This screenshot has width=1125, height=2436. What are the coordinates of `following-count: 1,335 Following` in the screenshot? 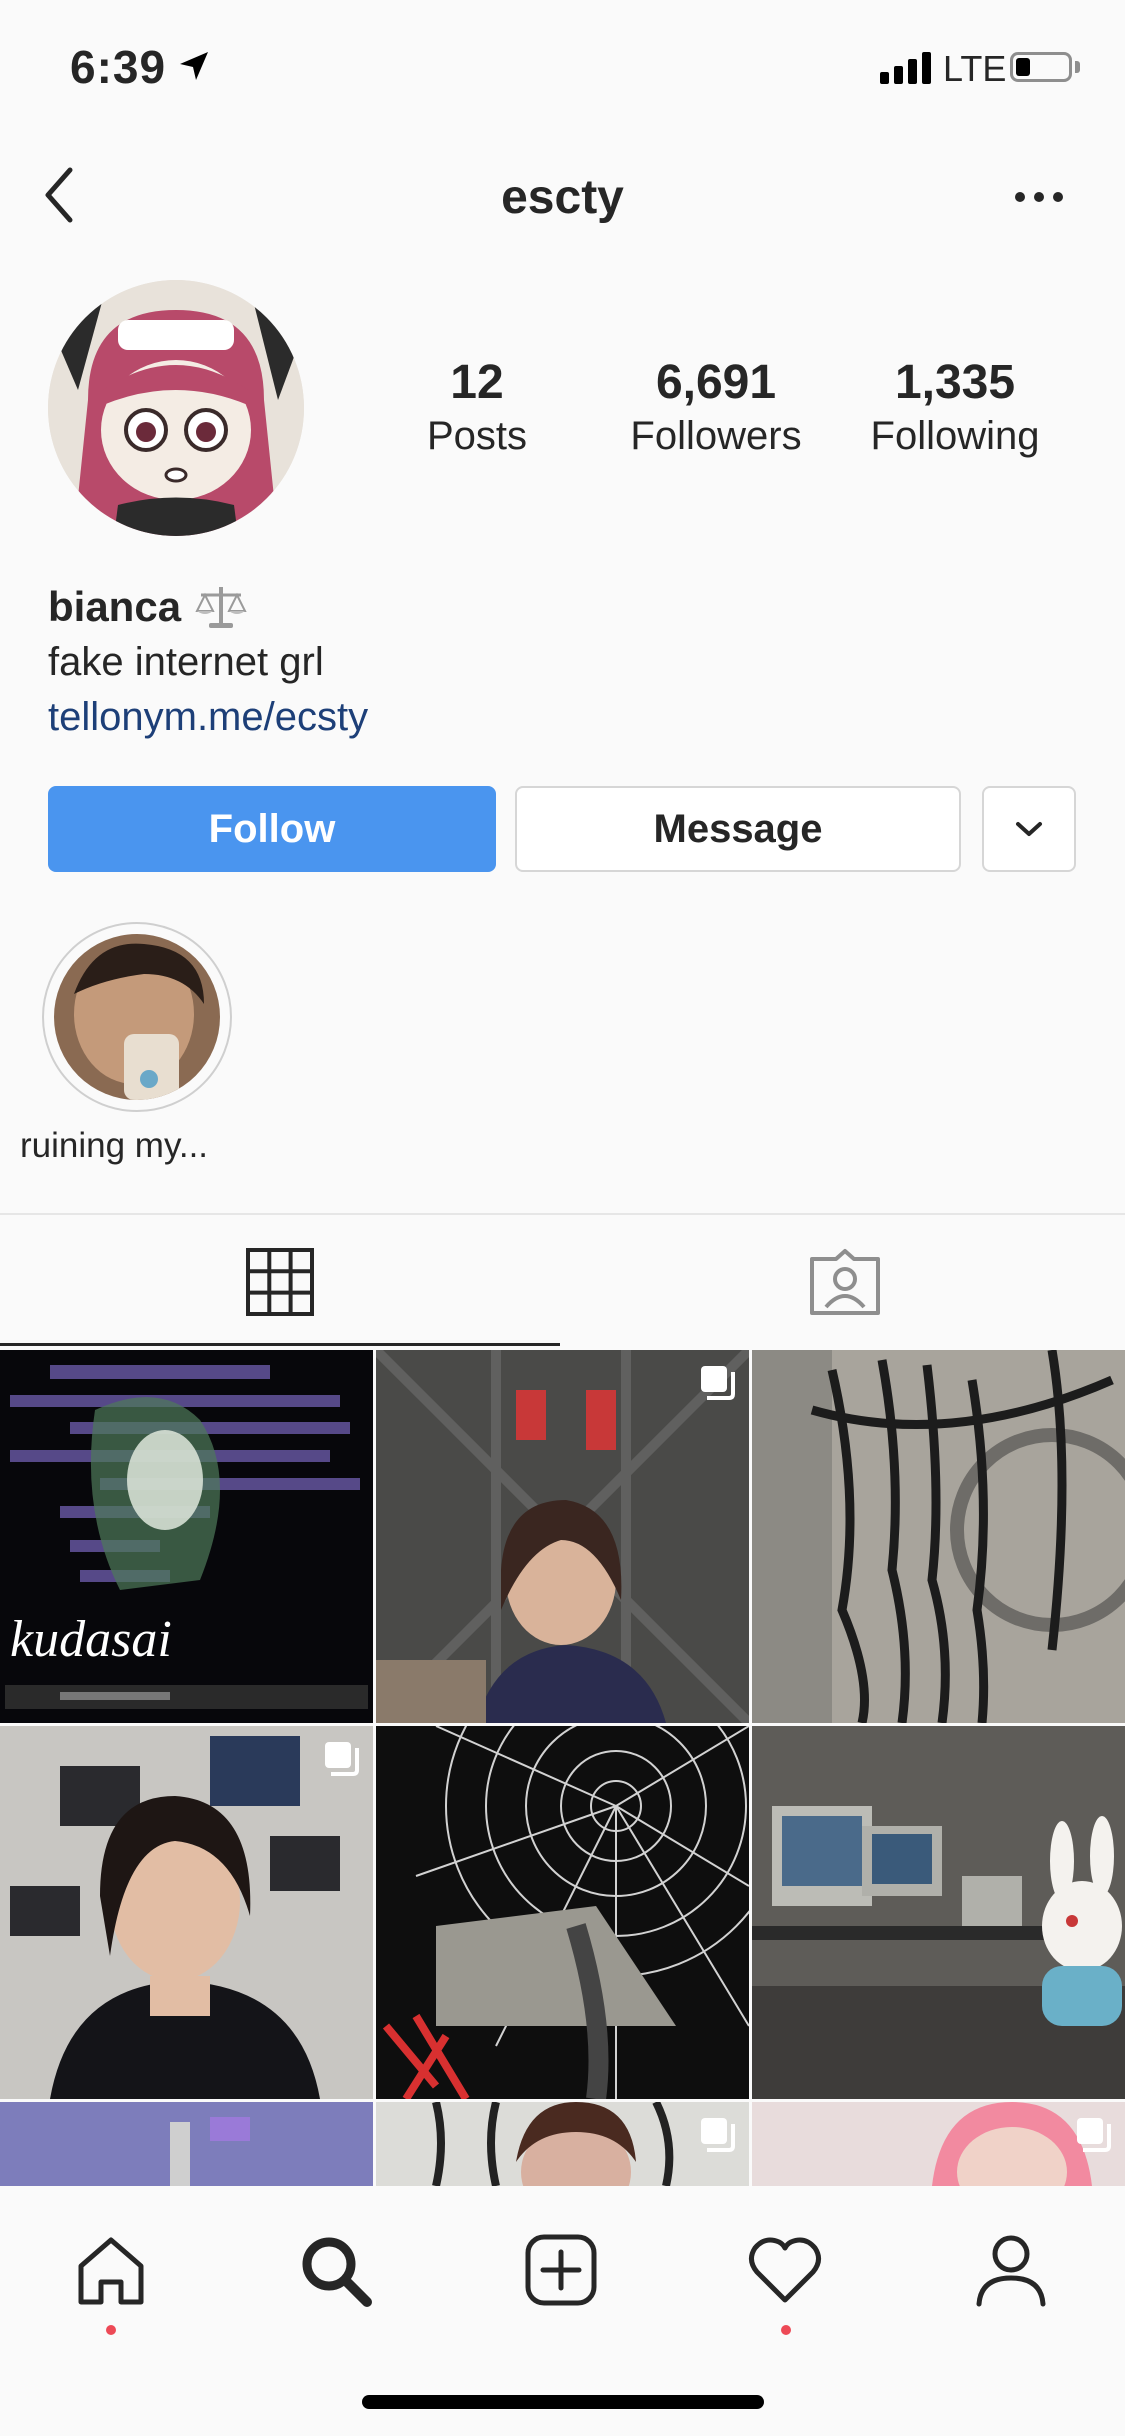 It's located at (955, 407).